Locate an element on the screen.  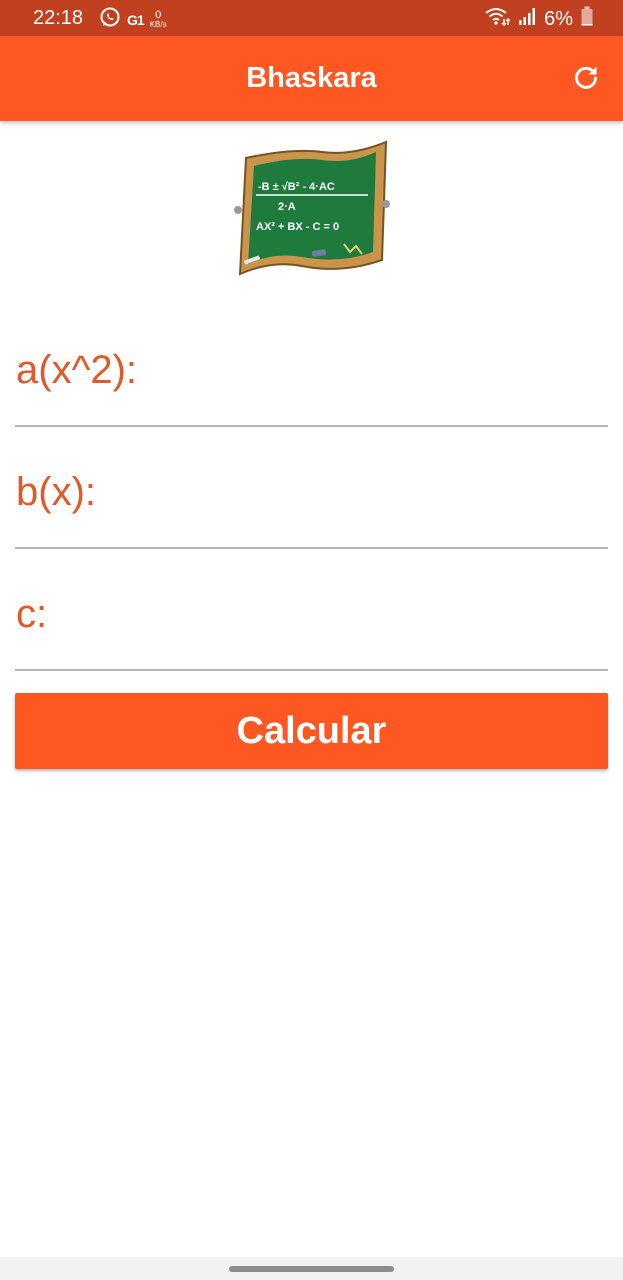
battery-level: 6% is located at coordinates (558, 18).